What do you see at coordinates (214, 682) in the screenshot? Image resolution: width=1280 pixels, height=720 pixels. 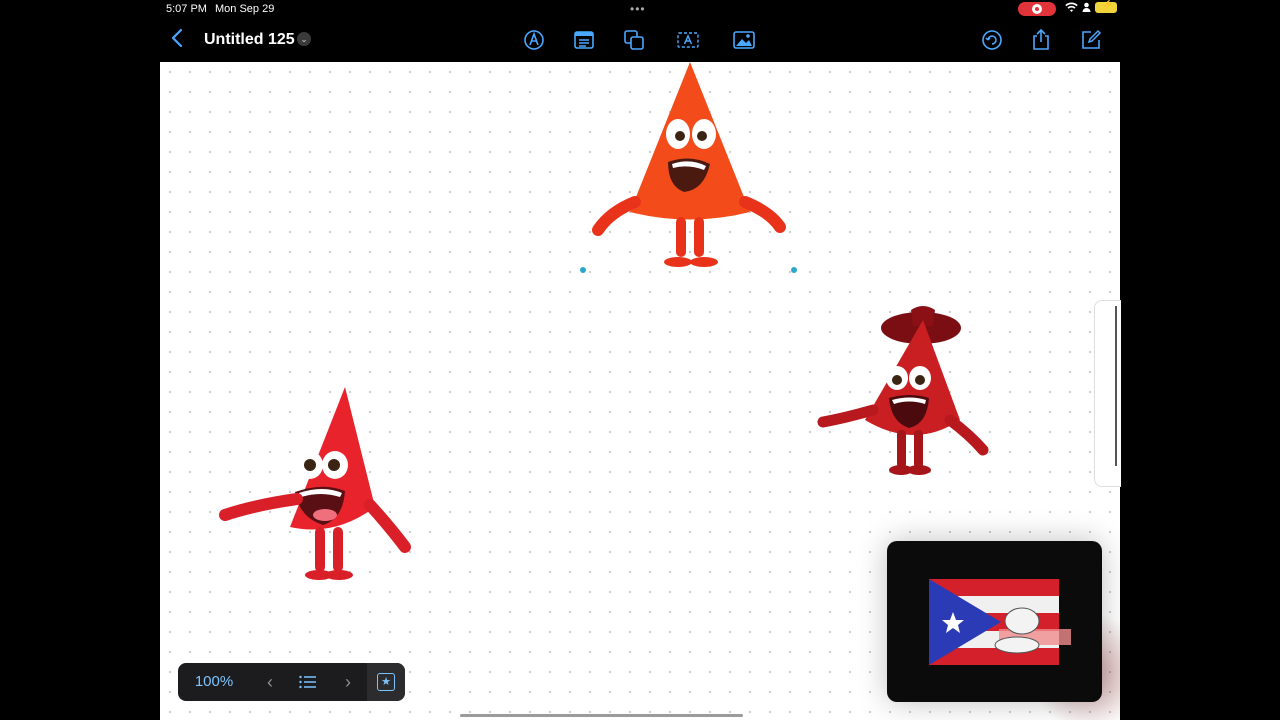 I see `zoom-level-button: 100%` at bounding box center [214, 682].